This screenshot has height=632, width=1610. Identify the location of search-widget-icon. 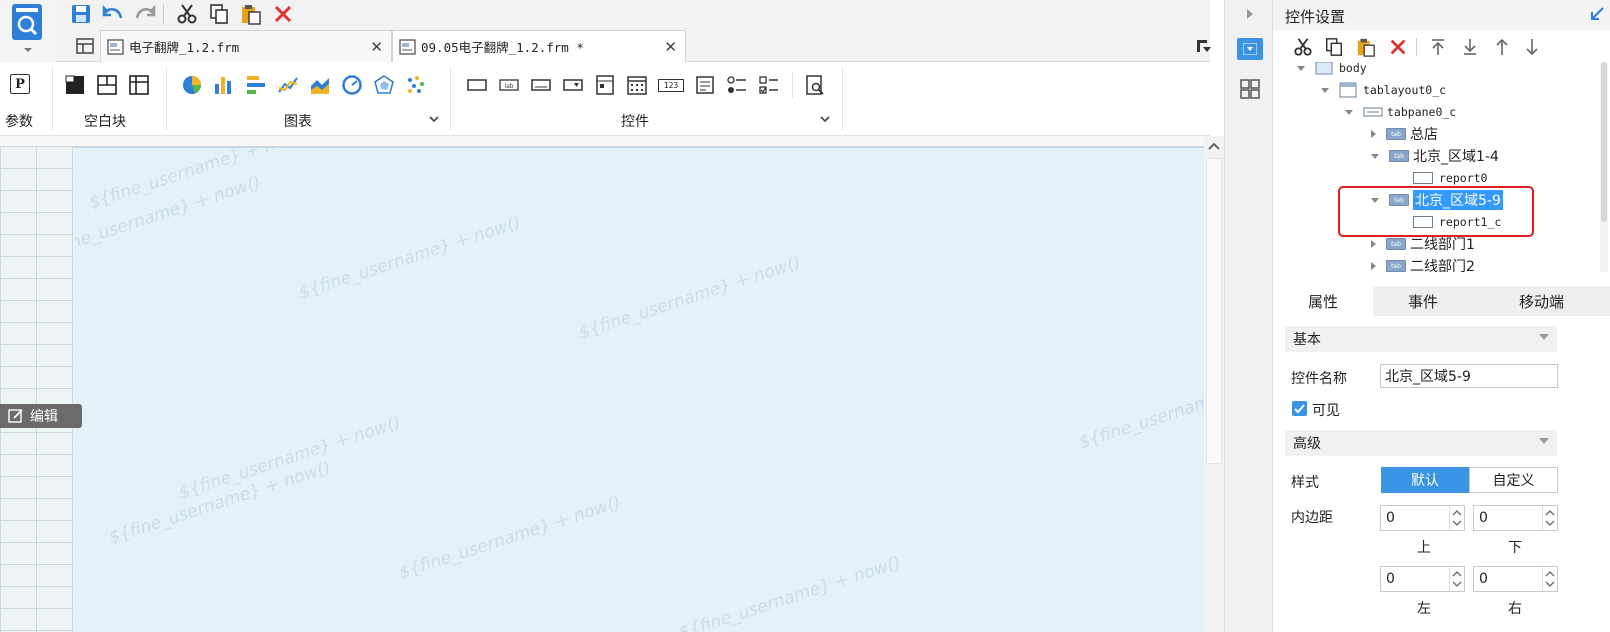
(815, 85).